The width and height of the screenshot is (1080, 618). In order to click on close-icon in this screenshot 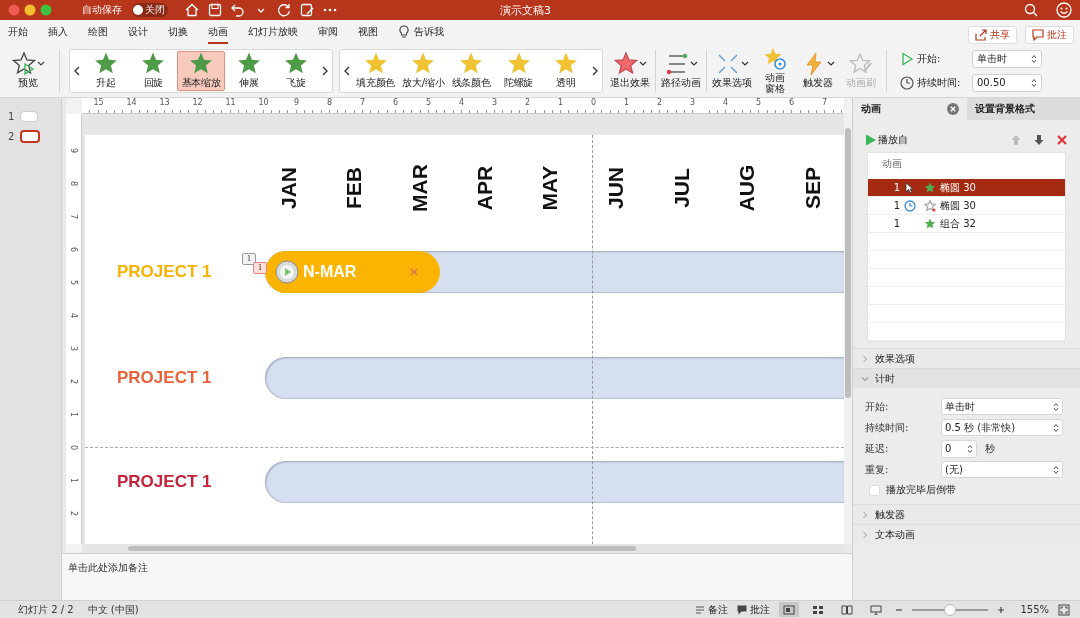, I will do `click(952, 109)`.